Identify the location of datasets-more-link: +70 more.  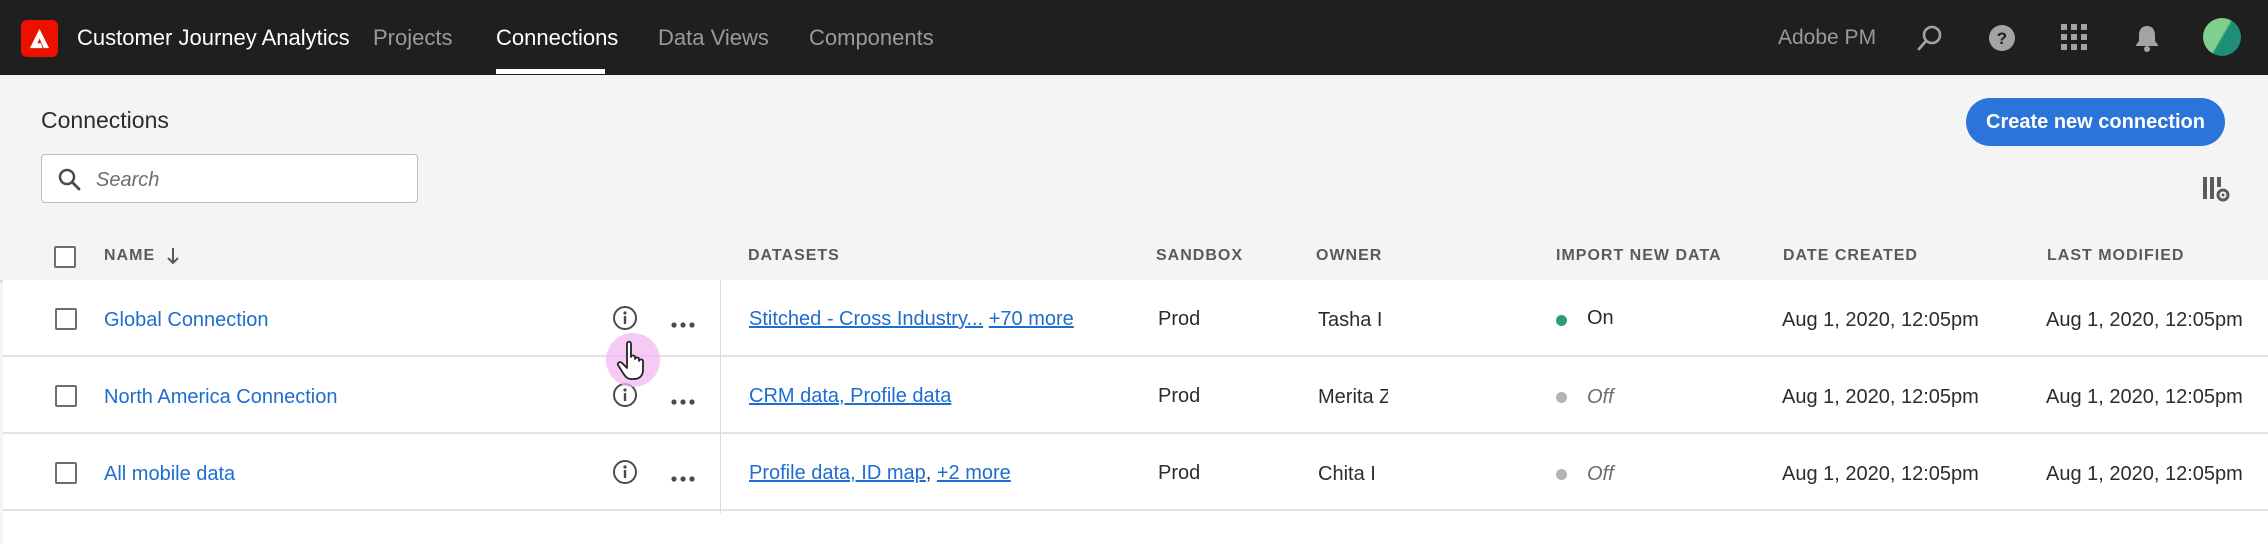
(1031, 319).